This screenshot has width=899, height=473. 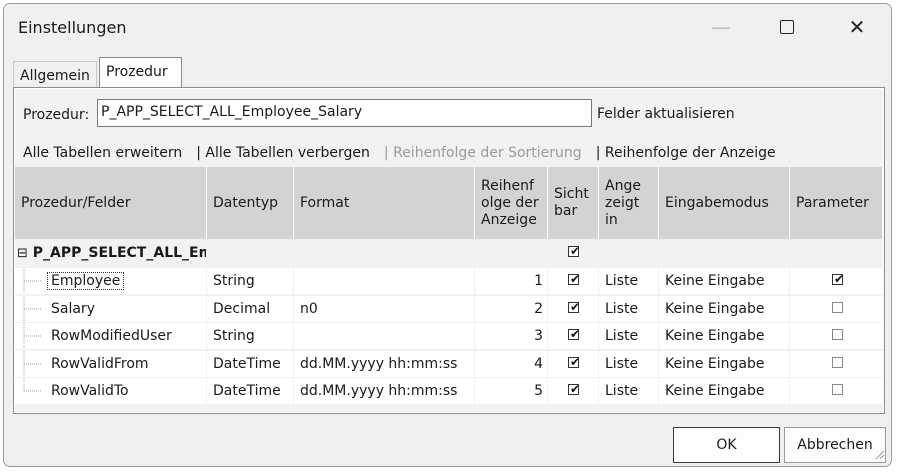 I want to click on sort-order-link: | Reihenfolge der Sortierung, so click(x=482, y=153).